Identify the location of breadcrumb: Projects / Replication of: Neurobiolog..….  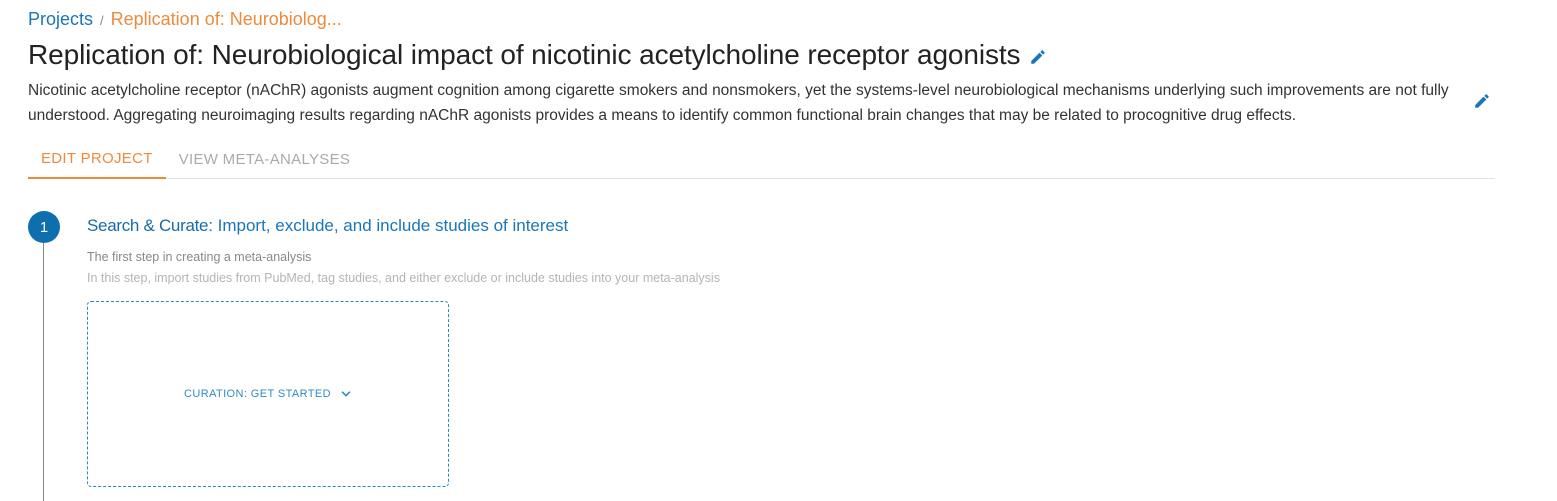
(185, 19).